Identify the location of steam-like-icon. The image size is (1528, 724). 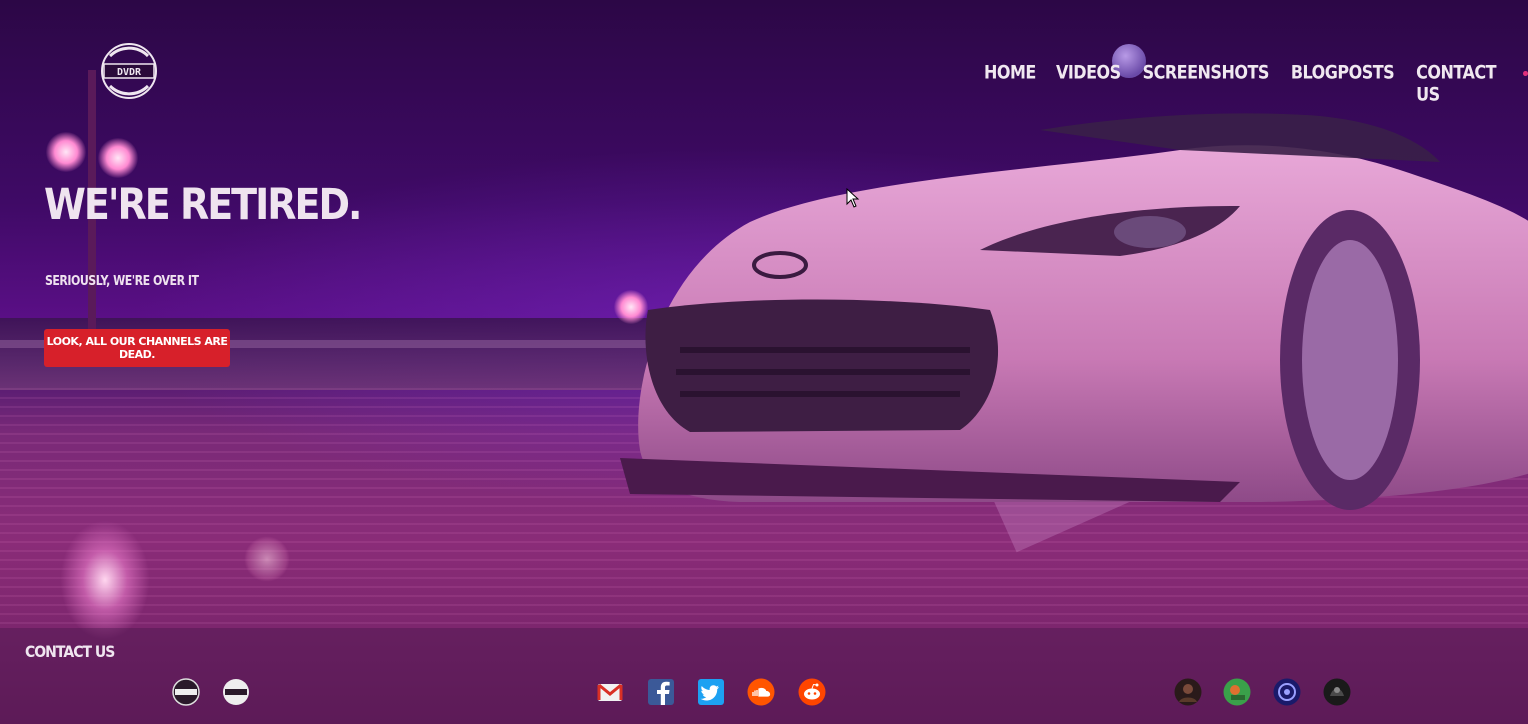
(1287, 692).